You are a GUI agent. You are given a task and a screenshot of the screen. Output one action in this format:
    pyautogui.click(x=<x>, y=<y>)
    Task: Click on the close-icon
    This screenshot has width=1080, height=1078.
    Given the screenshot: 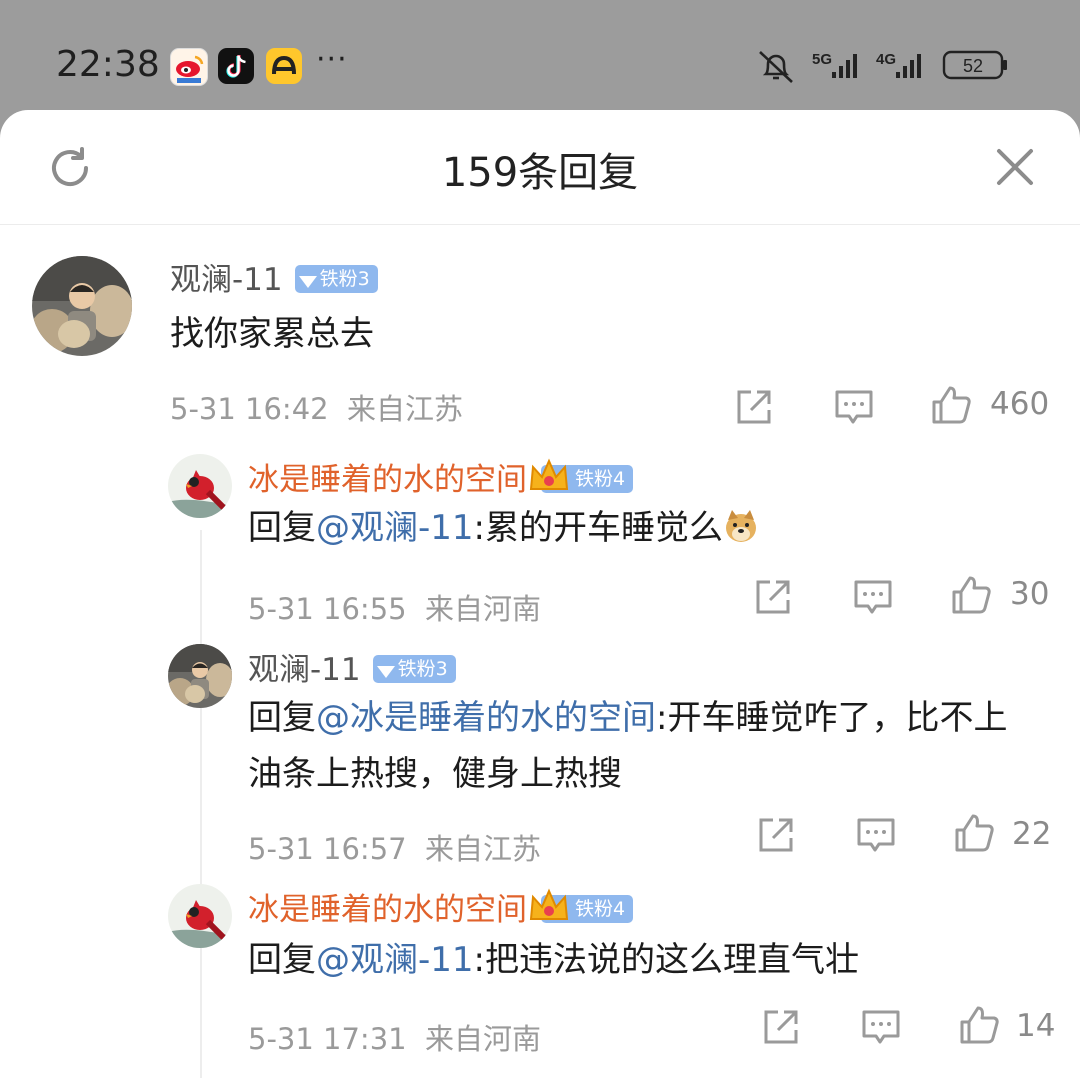 What is the action you would take?
    pyautogui.click(x=1015, y=167)
    